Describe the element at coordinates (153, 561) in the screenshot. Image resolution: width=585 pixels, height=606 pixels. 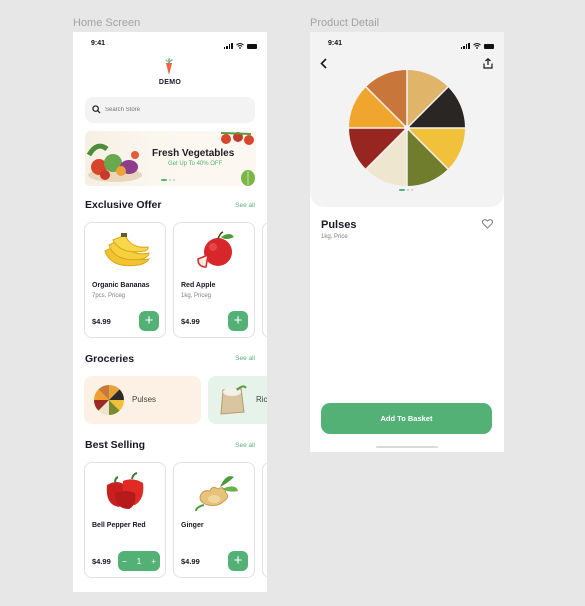
I see `increment-button: +` at that location.